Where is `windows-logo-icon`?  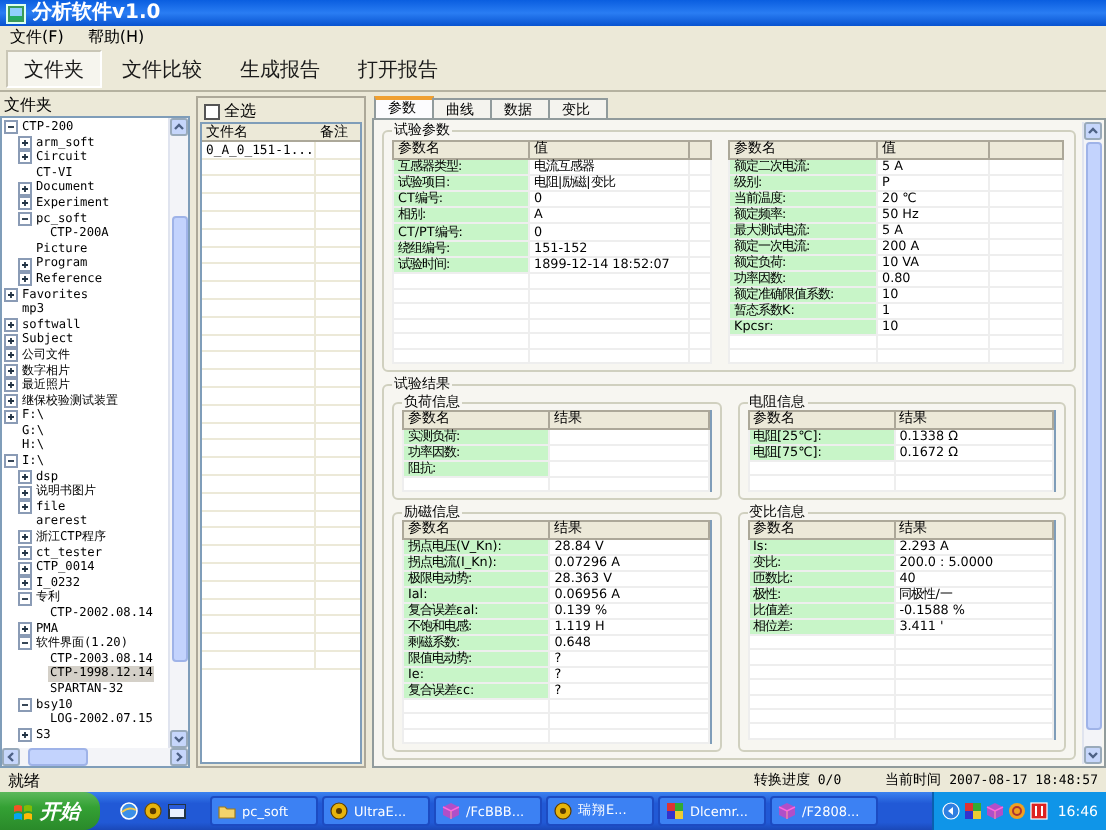
windows-logo-icon is located at coordinates (23, 811).